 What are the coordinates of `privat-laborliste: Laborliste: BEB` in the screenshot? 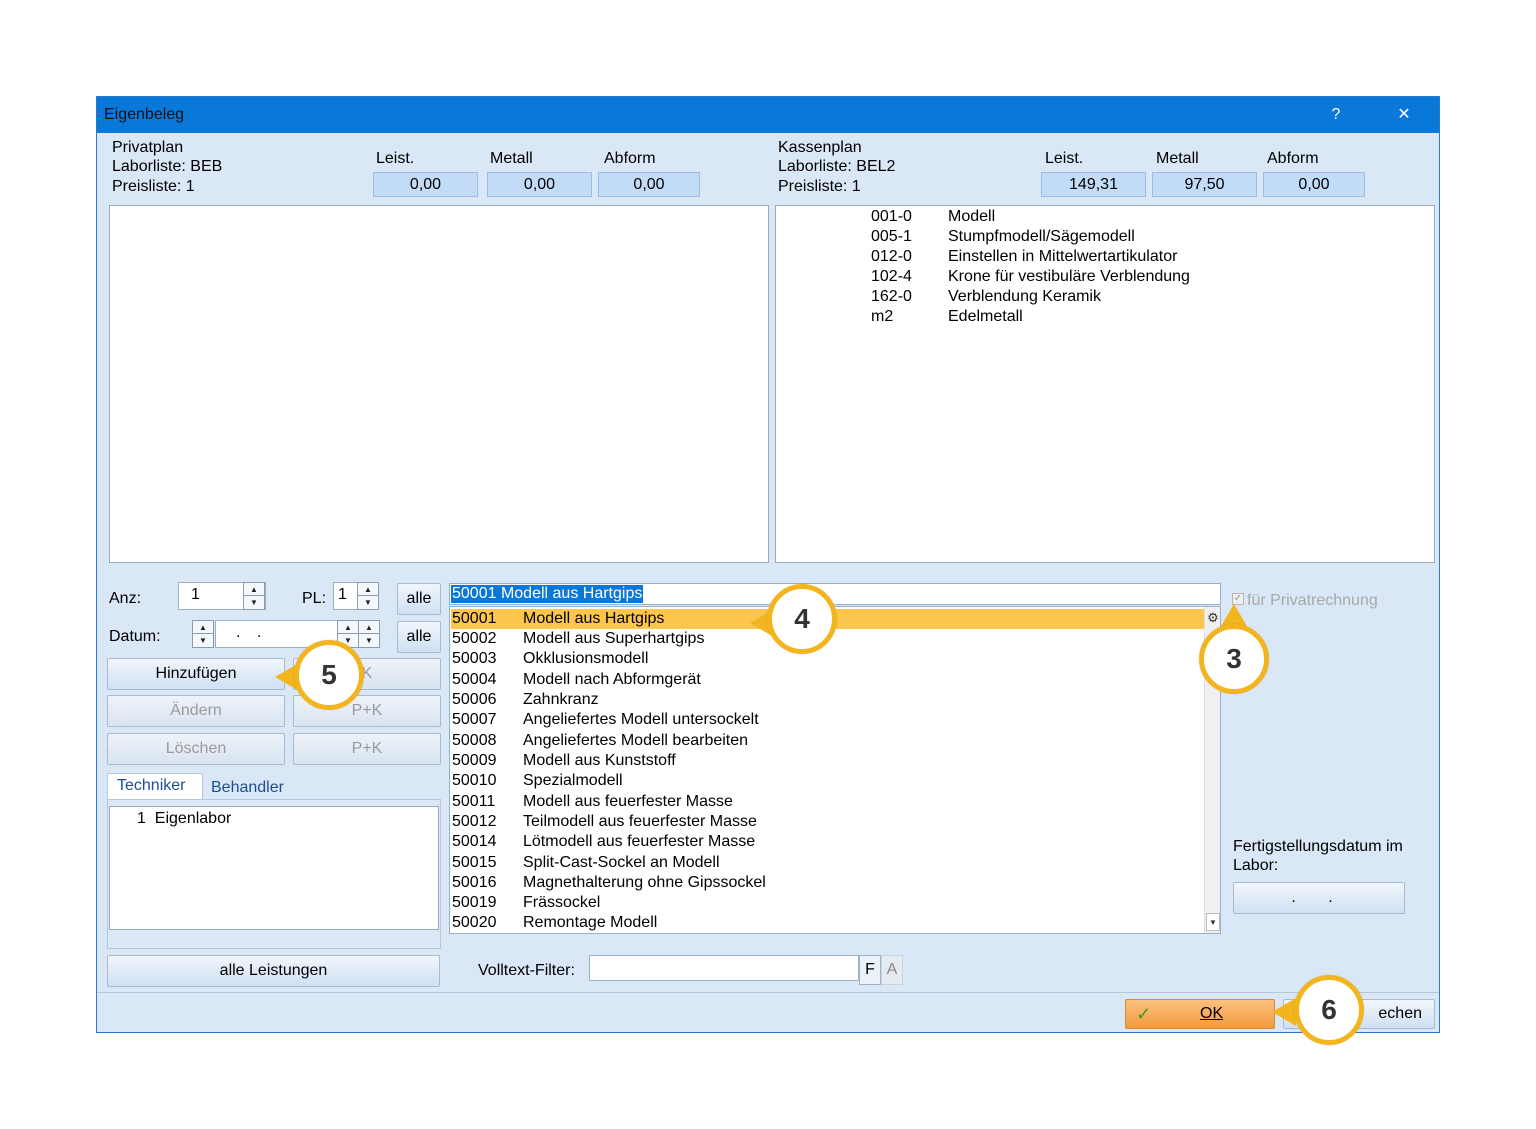 It's located at (167, 166).